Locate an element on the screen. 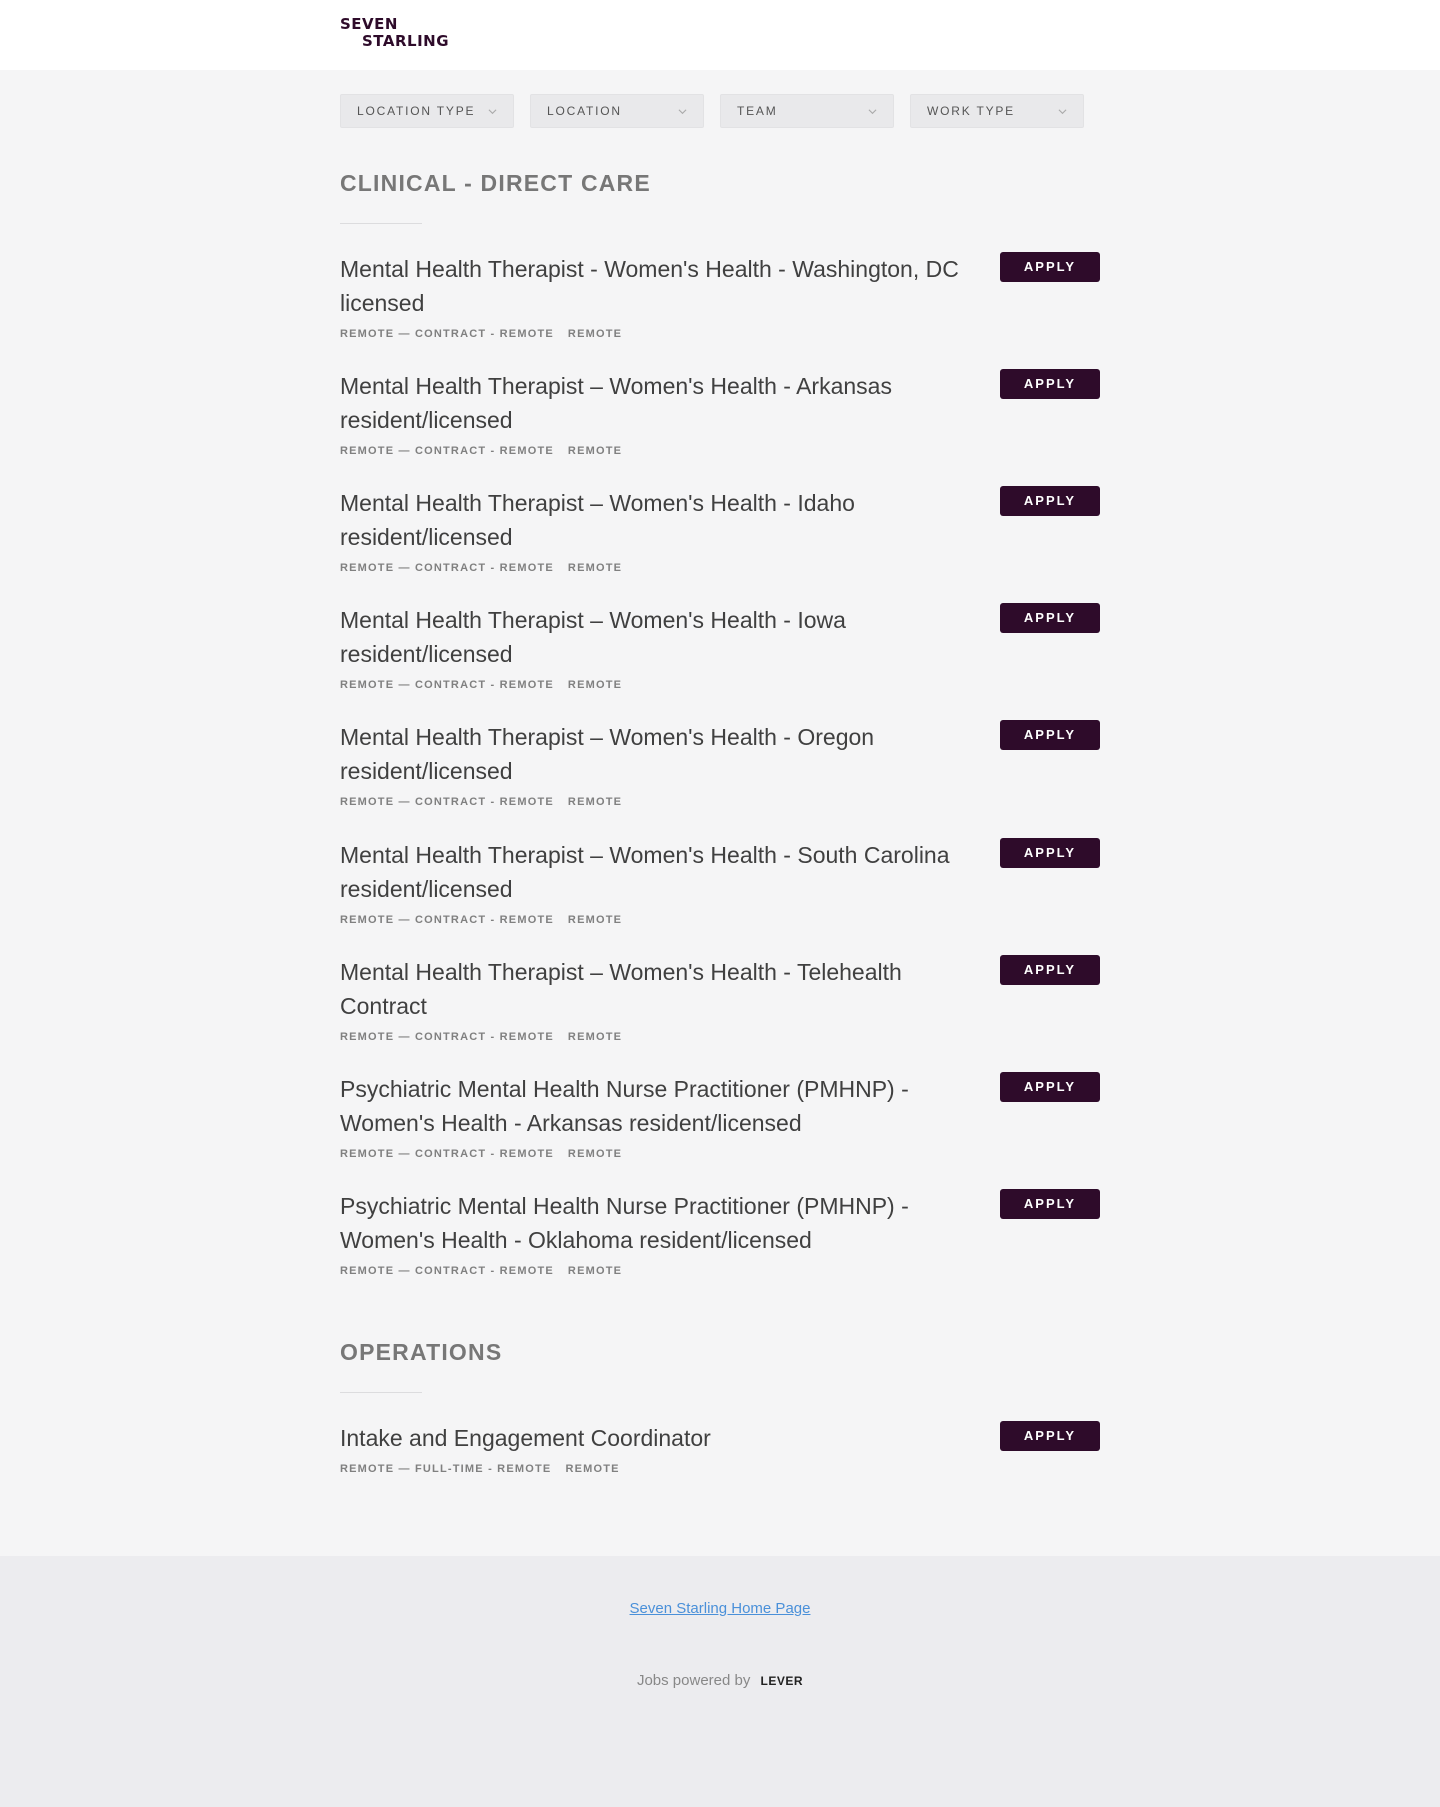 This screenshot has width=1440, height=1807. filter-label: TEAM is located at coordinates (757, 111).